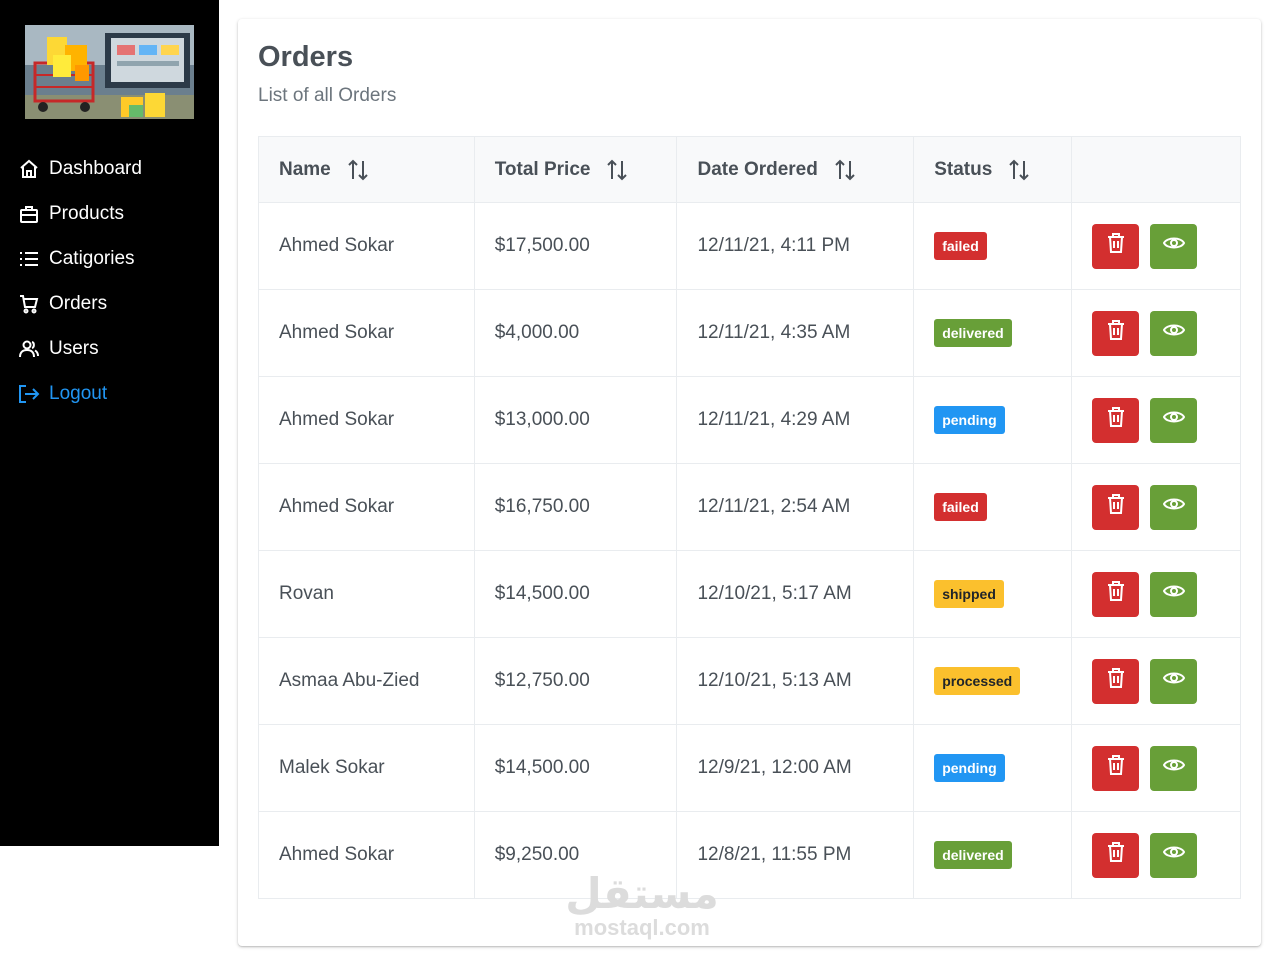 This screenshot has height=966, width=1280. Describe the element at coordinates (795, 420) in the screenshot. I see `order-date-cell: 12/11/21, 4:29 AM` at that location.